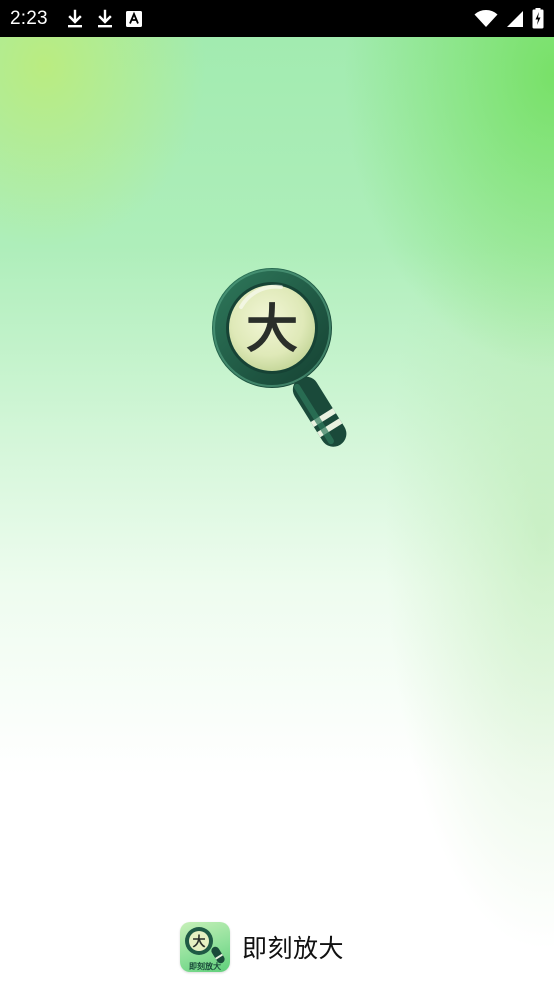 This screenshot has height=984, width=554. I want to click on app-icon-caption: 即刻放大, so click(205, 966).